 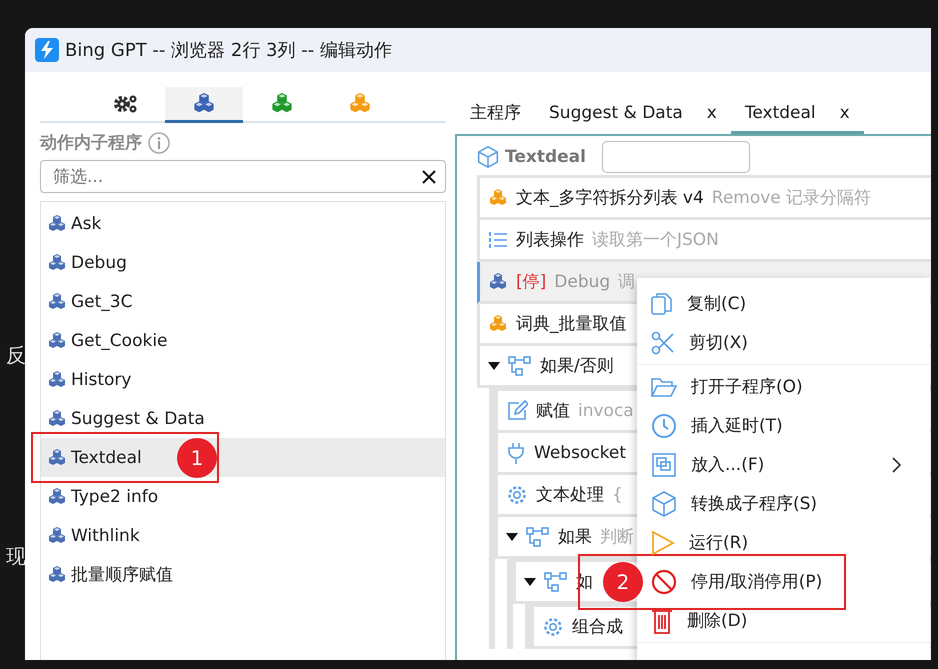 What do you see at coordinates (16, 355) in the screenshot?
I see `background-text: 反` at bounding box center [16, 355].